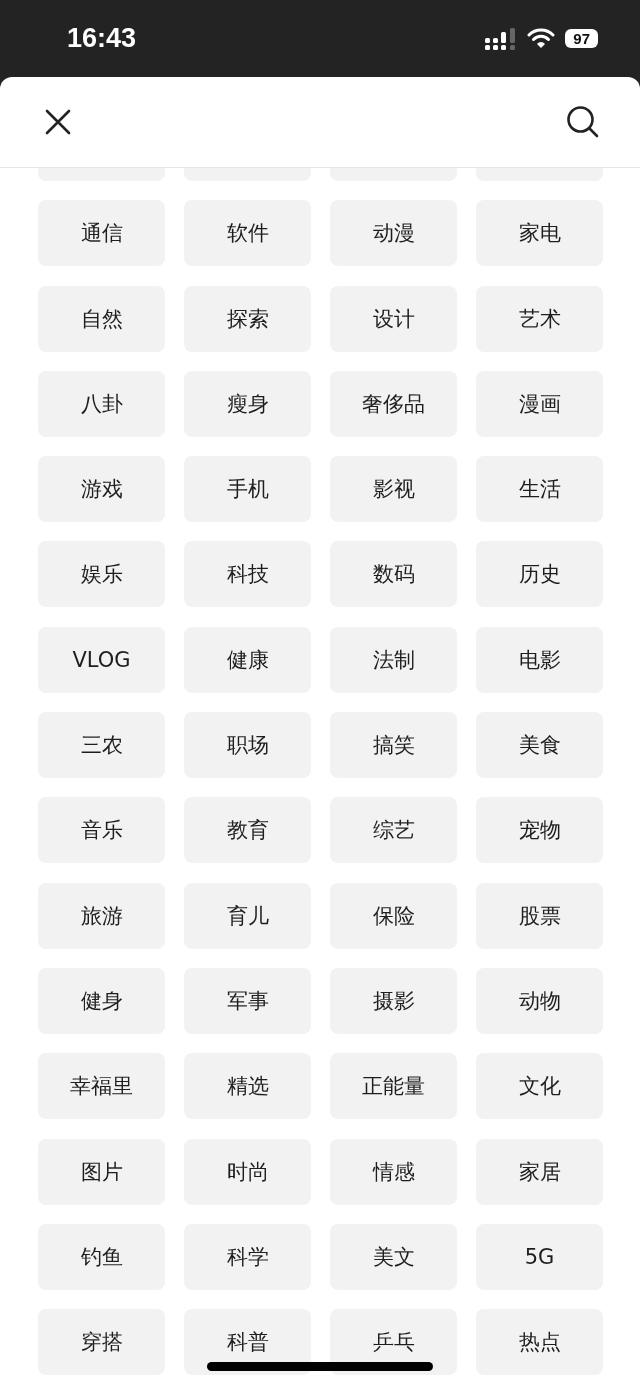  What do you see at coordinates (539, 489) in the screenshot?
I see `category-tag: 生活` at bounding box center [539, 489].